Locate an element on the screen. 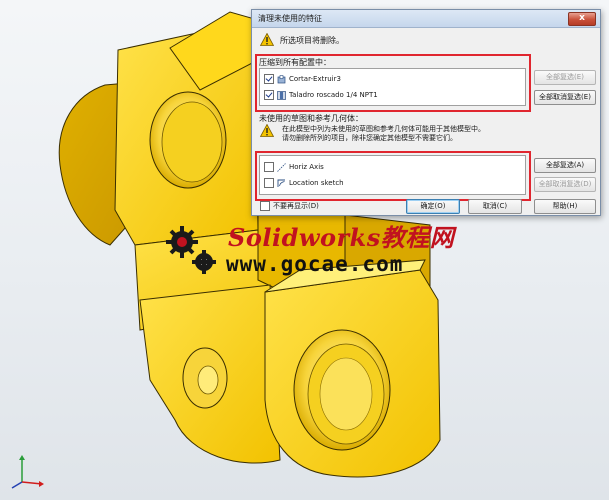  section1-select-all-button: 全部复选(E) is located at coordinates (565, 77).